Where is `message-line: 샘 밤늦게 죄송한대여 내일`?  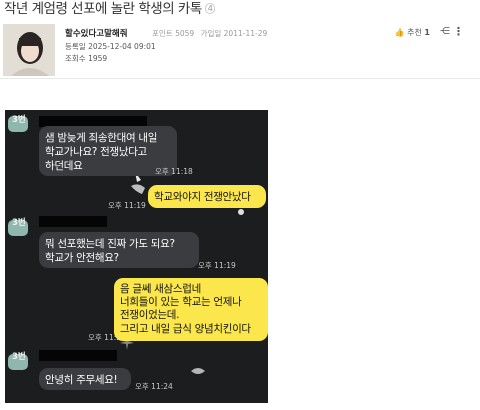
message-line: 샘 밤늦게 죄송한대여 내일 is located at coordinates (101, 138).